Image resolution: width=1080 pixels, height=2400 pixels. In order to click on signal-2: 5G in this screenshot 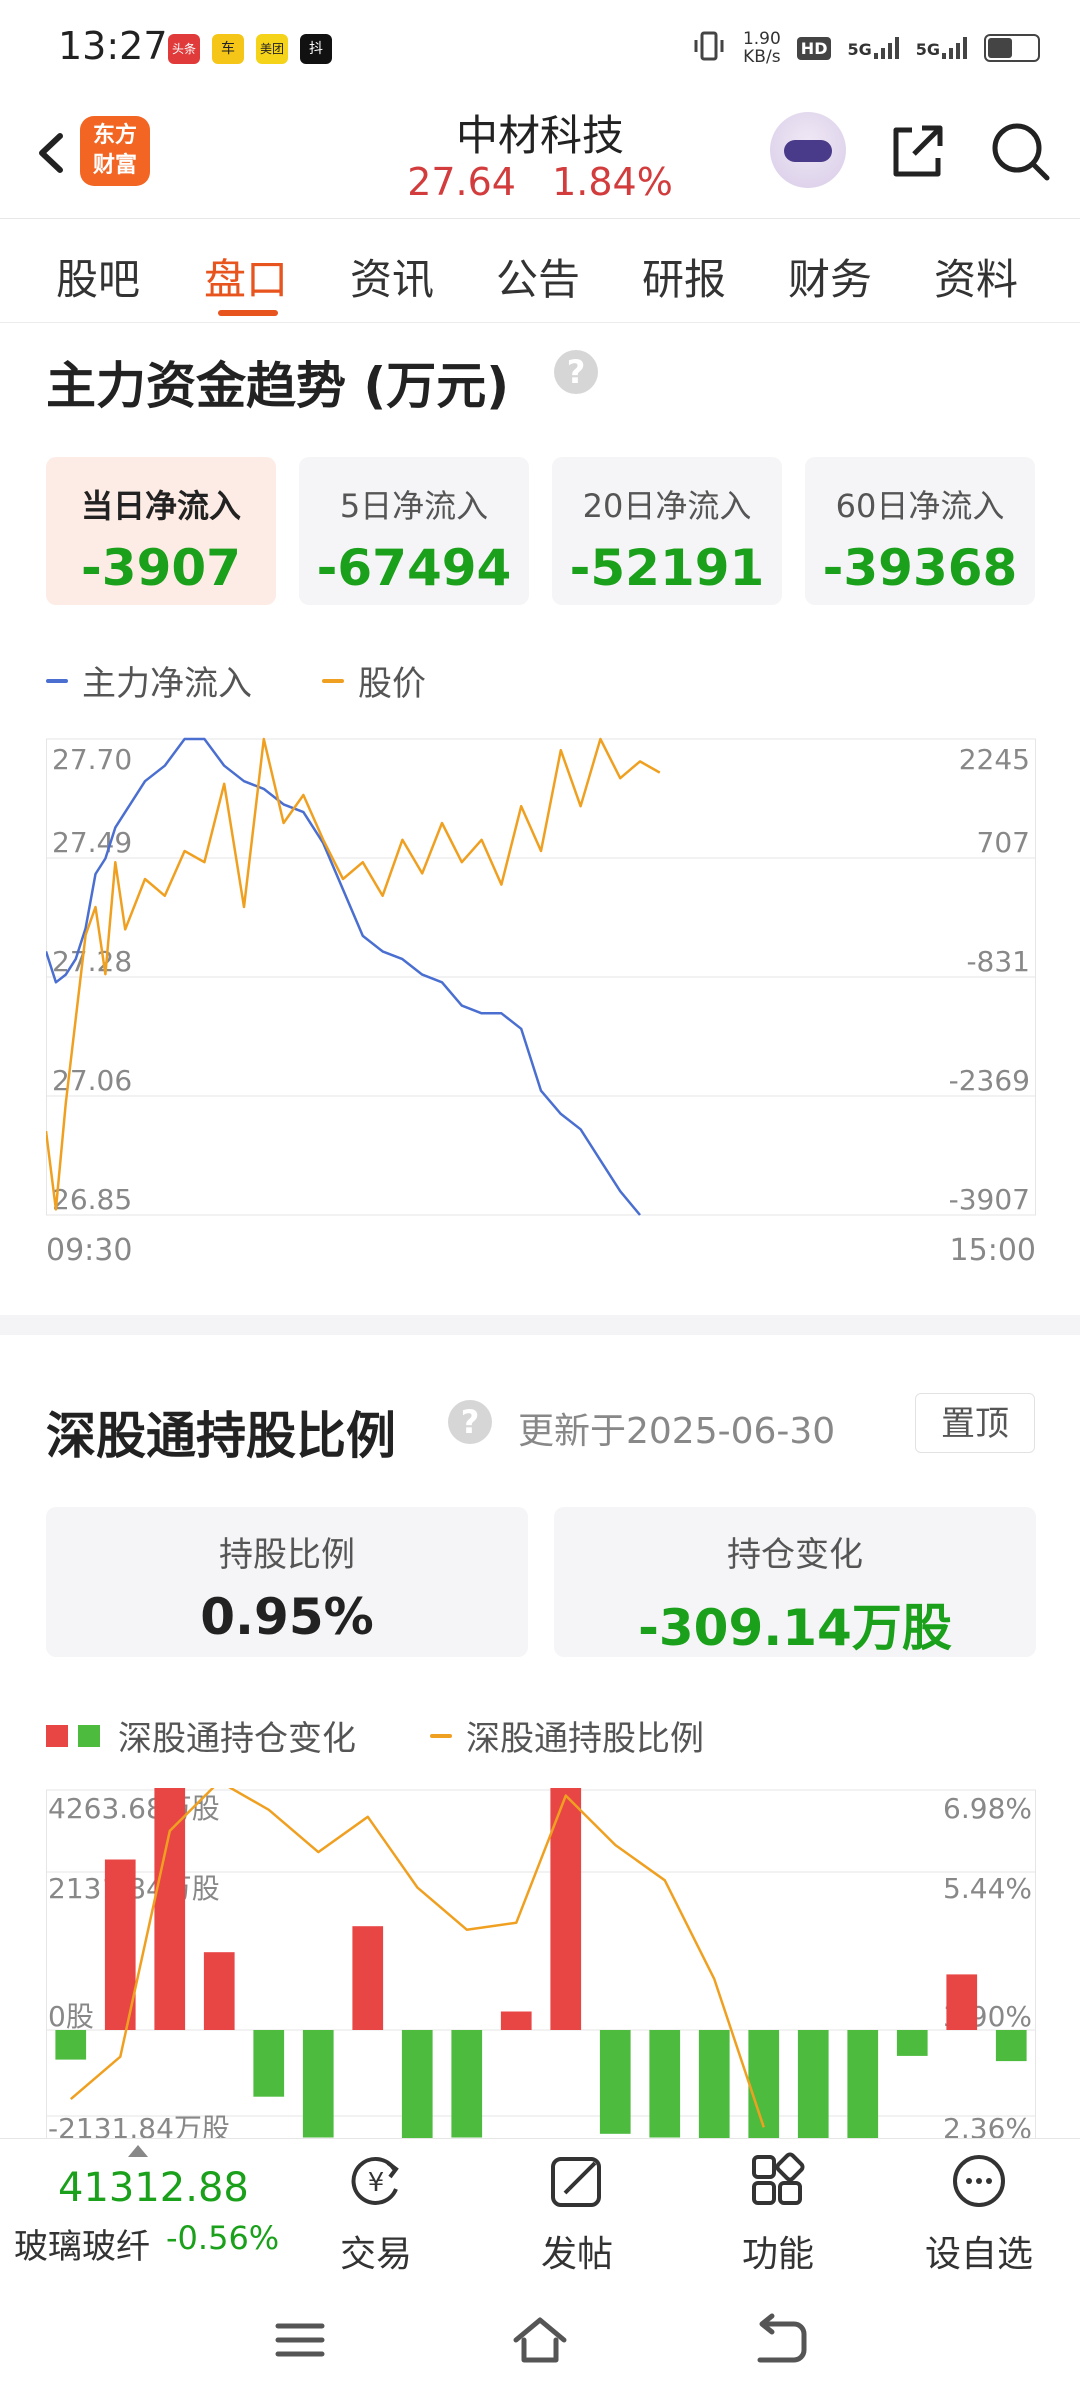, I will do `click(942, 48)`.